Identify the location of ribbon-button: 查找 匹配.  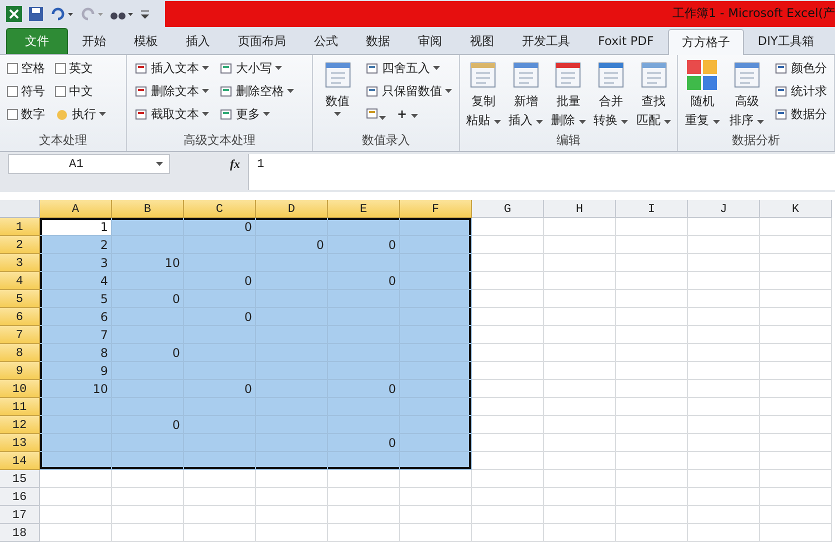
(653, 94).